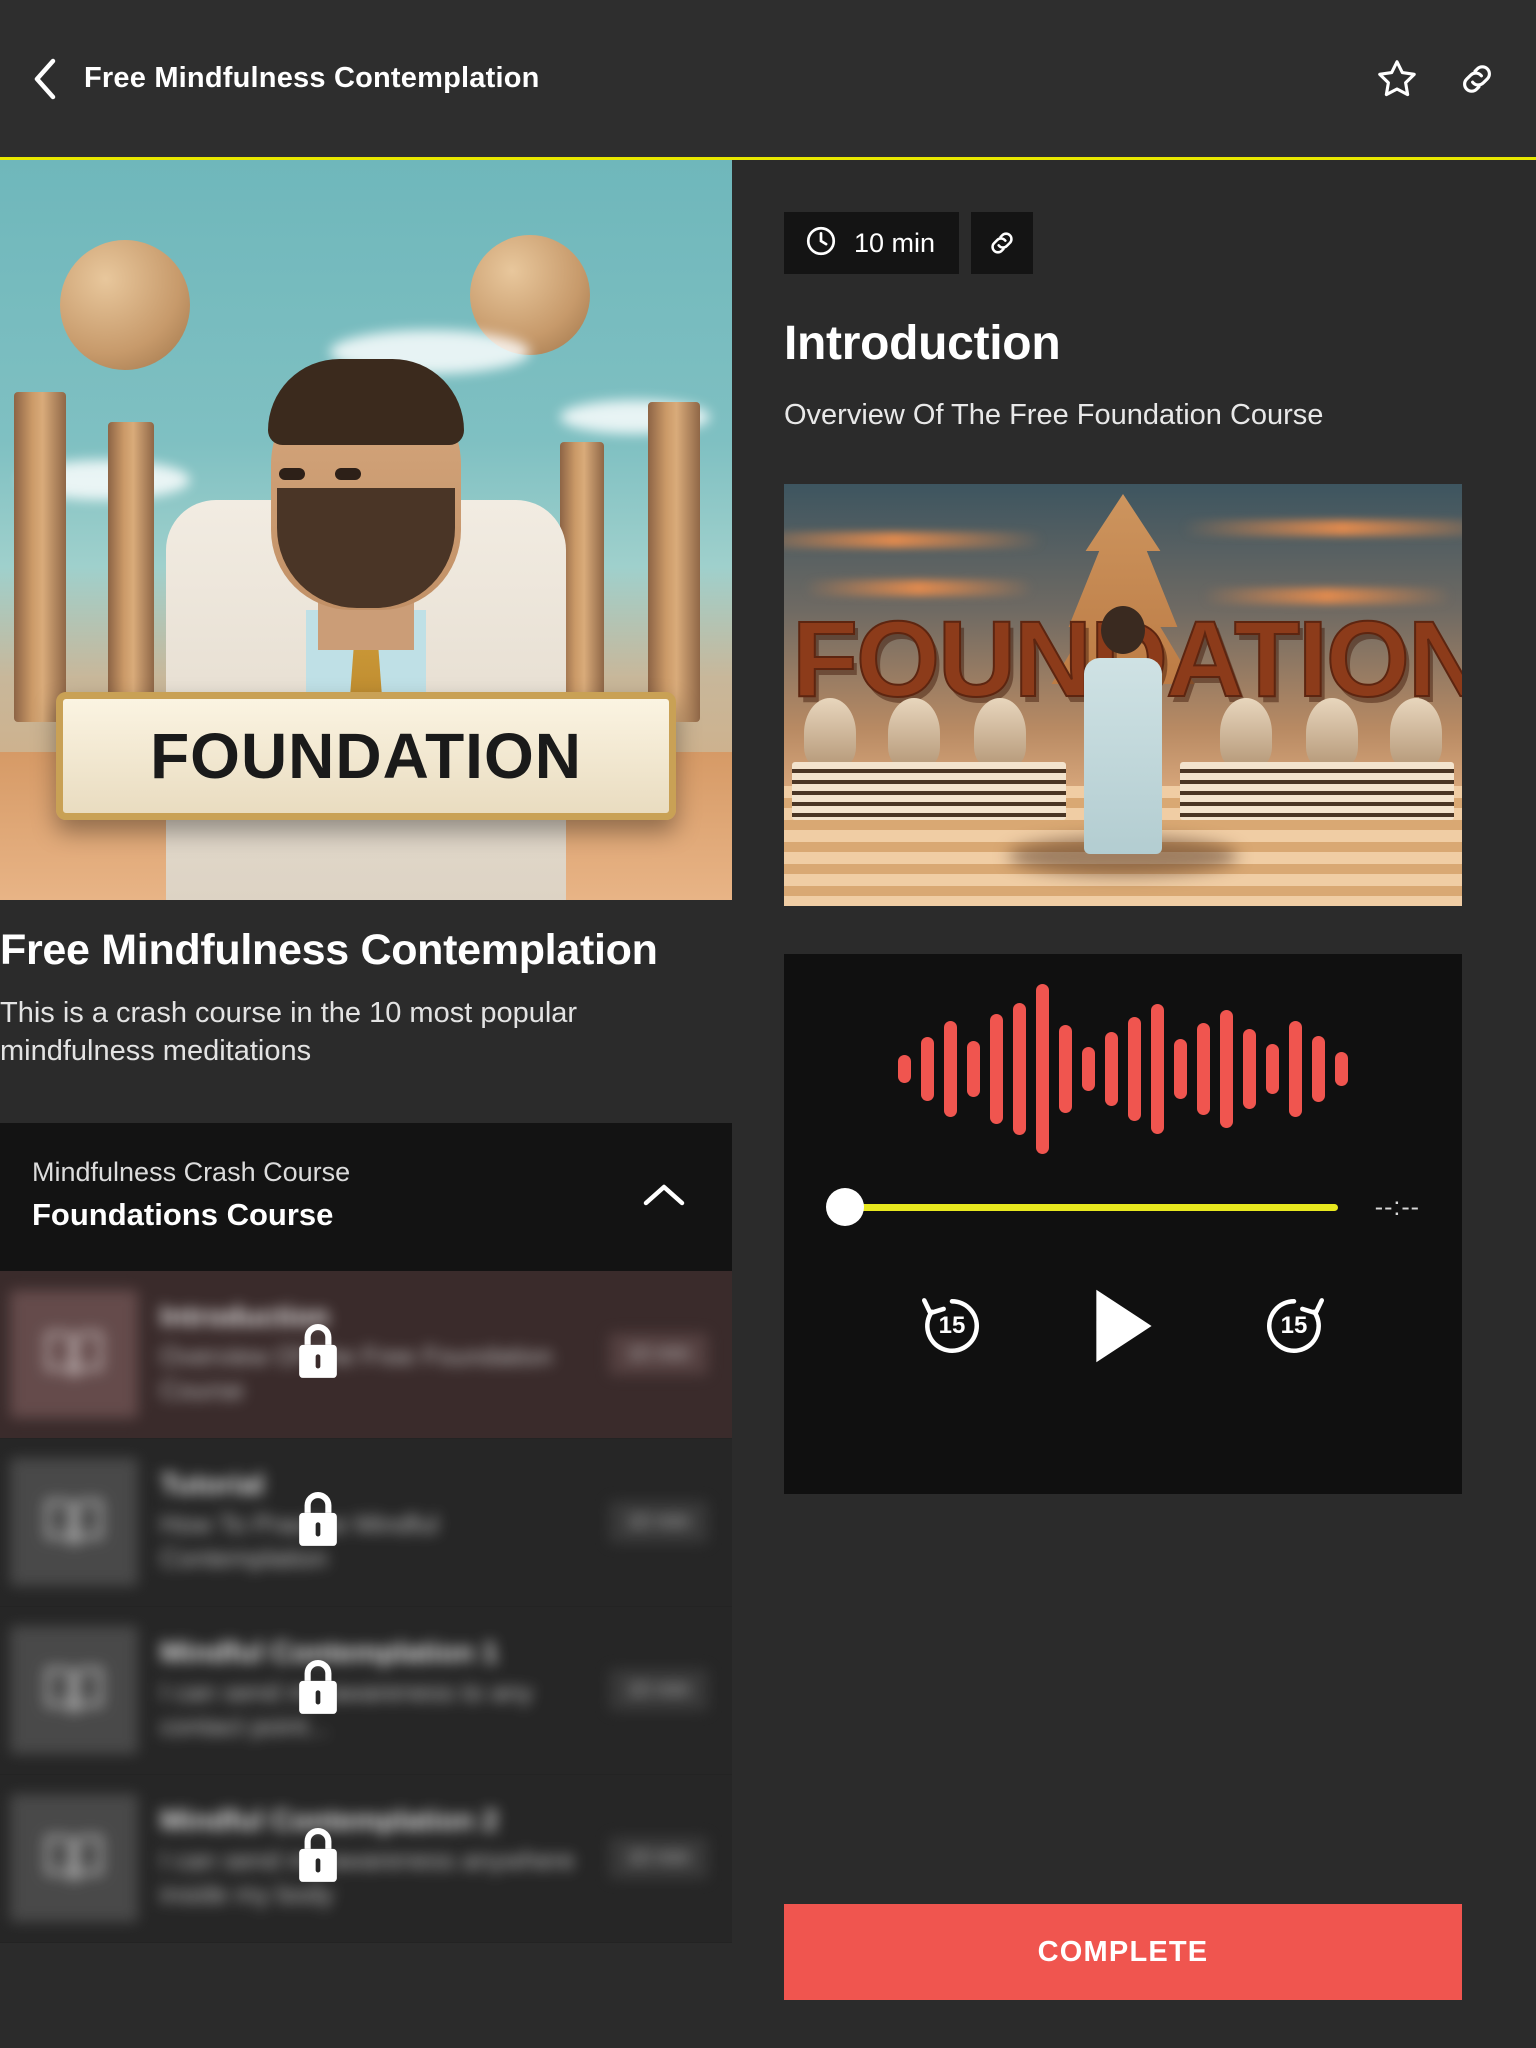  I want to click on lesson-meta-row: 10 min, so click(1134, 243).